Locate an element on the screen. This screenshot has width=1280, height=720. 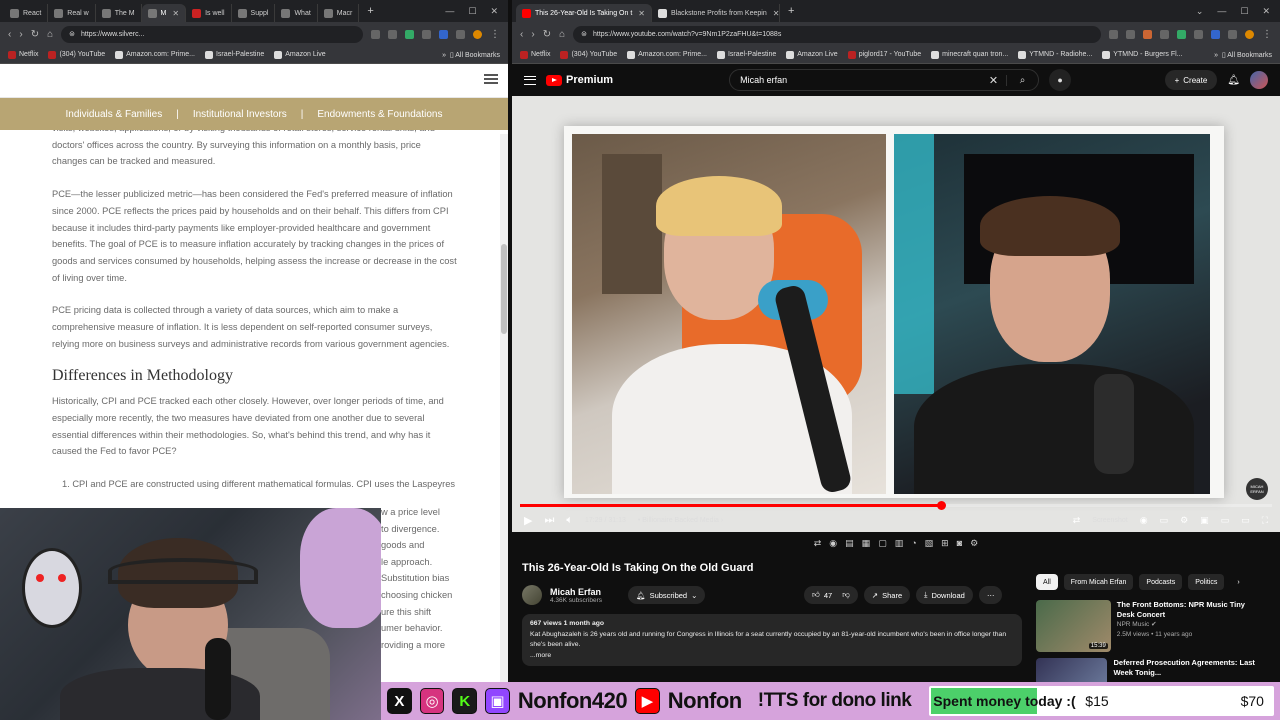
share-button: ↗ Share is located at coordinates (887, 595).